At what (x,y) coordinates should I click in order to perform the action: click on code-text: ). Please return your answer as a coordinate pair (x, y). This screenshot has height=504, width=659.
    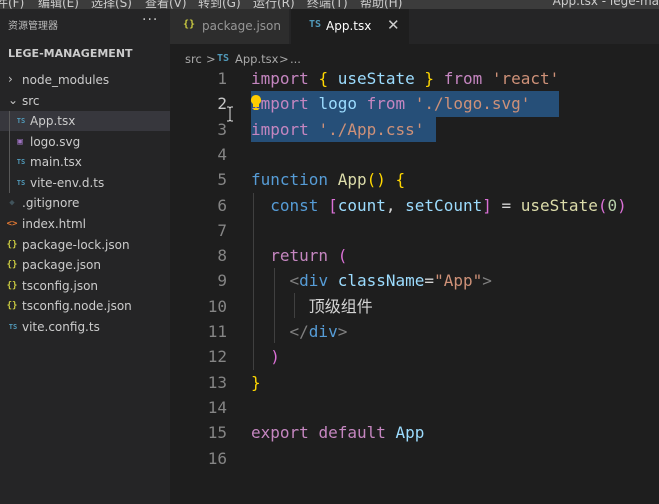
    Looking at the image, I should click on (265, 356).